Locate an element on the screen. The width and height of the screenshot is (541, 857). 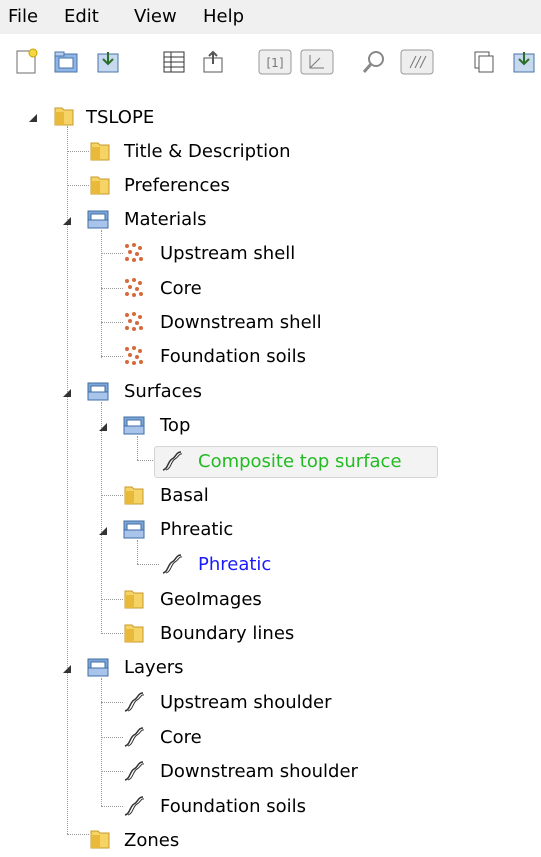
tree-item-phreatic-folder: Phreatic is located at coordinates (196, 529).